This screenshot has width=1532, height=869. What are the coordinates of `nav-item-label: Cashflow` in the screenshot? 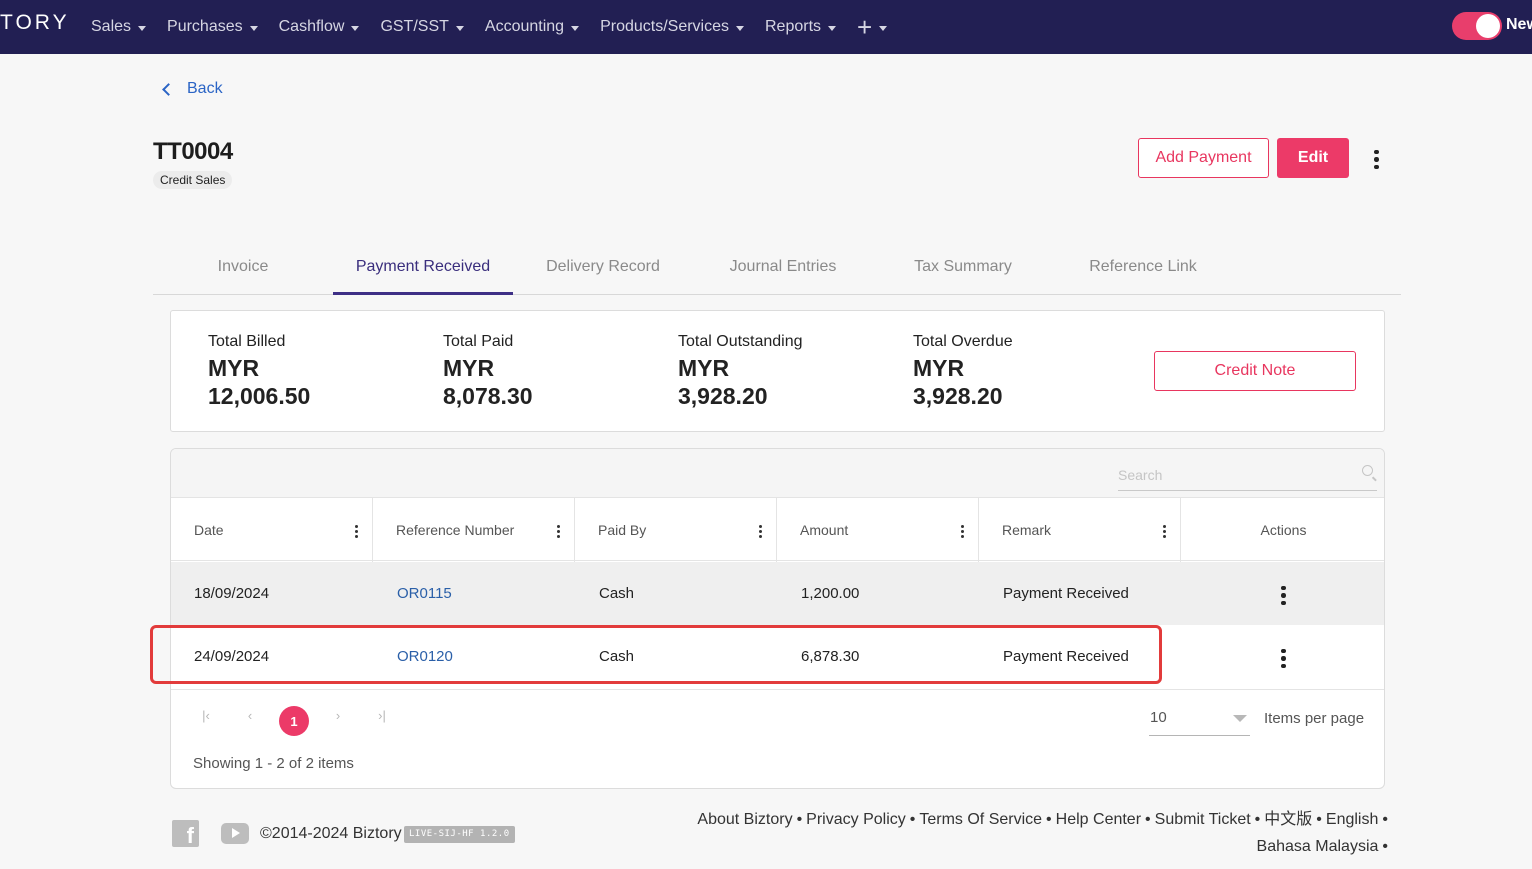 It's located at (311, 26).